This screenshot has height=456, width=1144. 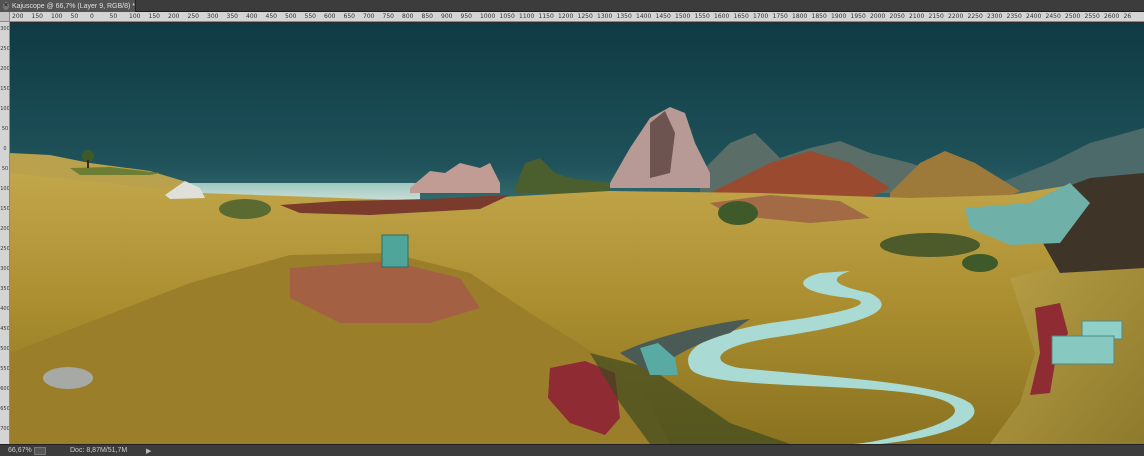 What do you see at coordinates (741, 16) in the screenshot?
I see `ruler-tick-label: 1650` at bounding box center [741, 16].